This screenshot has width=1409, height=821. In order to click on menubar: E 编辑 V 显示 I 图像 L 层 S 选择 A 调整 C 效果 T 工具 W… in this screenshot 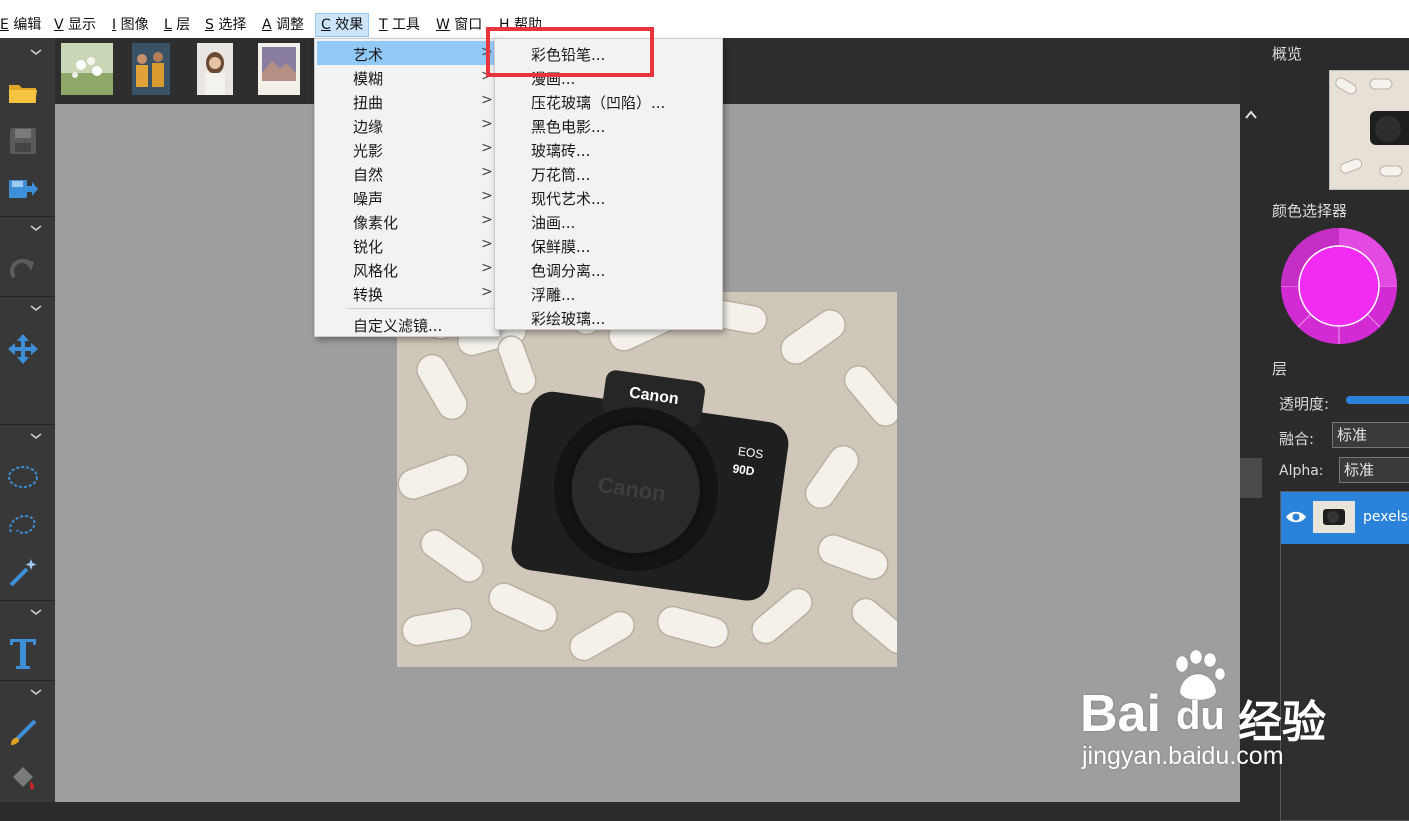, I will do `click(704, 19)`.